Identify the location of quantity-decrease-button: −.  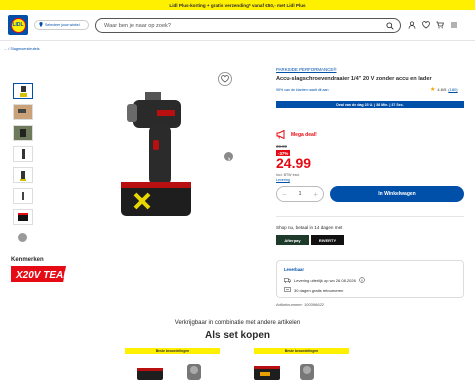
(284, 194).